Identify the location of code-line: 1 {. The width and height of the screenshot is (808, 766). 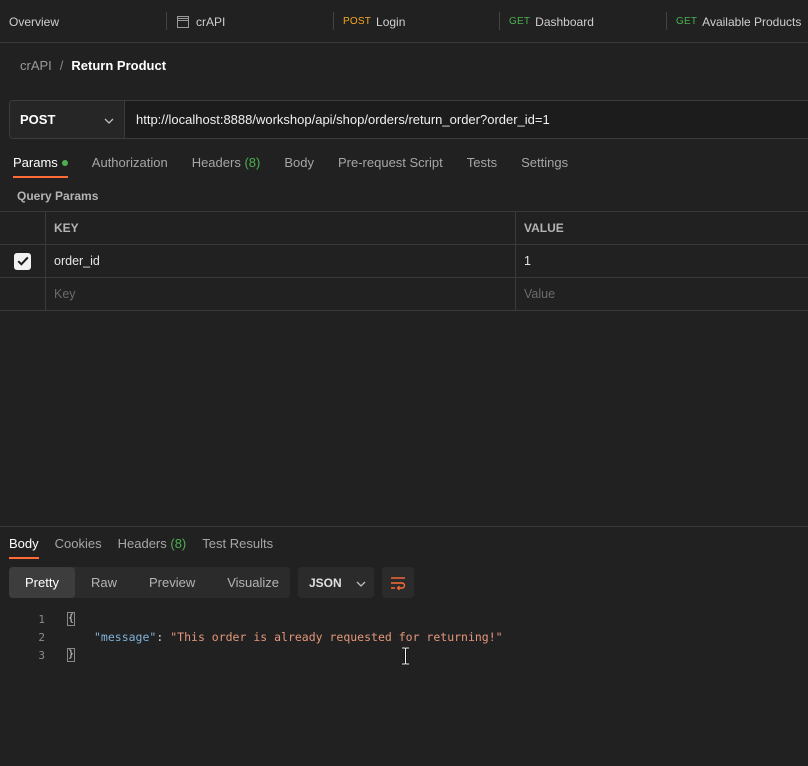
(404, 619).